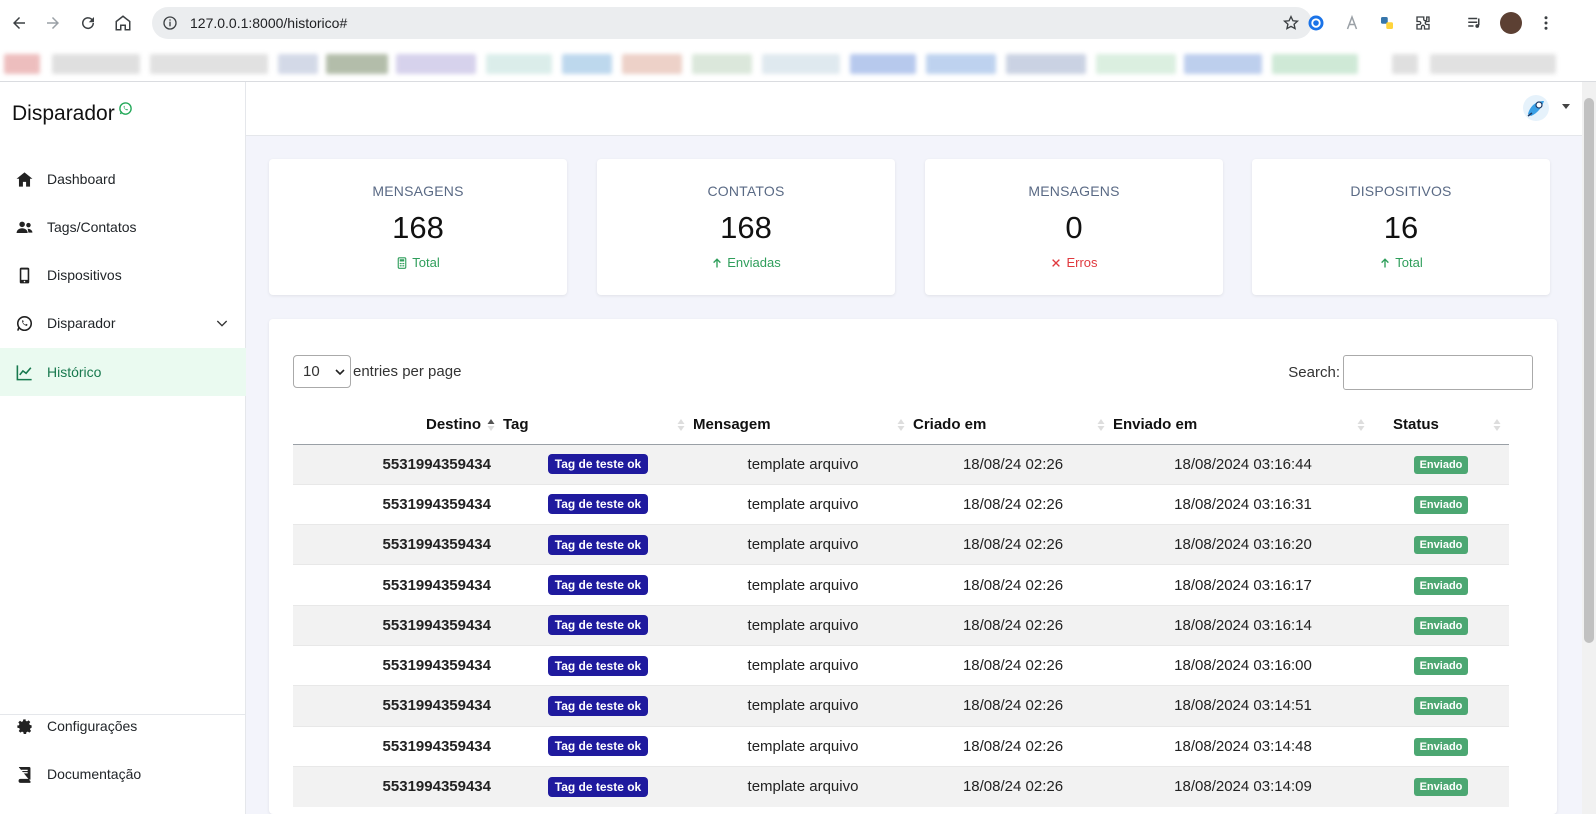  What do you see at coordinates (1589, 370) in the screenshot?
I see `page-scrollbar-thumb` at bounding box center [1589, 370].